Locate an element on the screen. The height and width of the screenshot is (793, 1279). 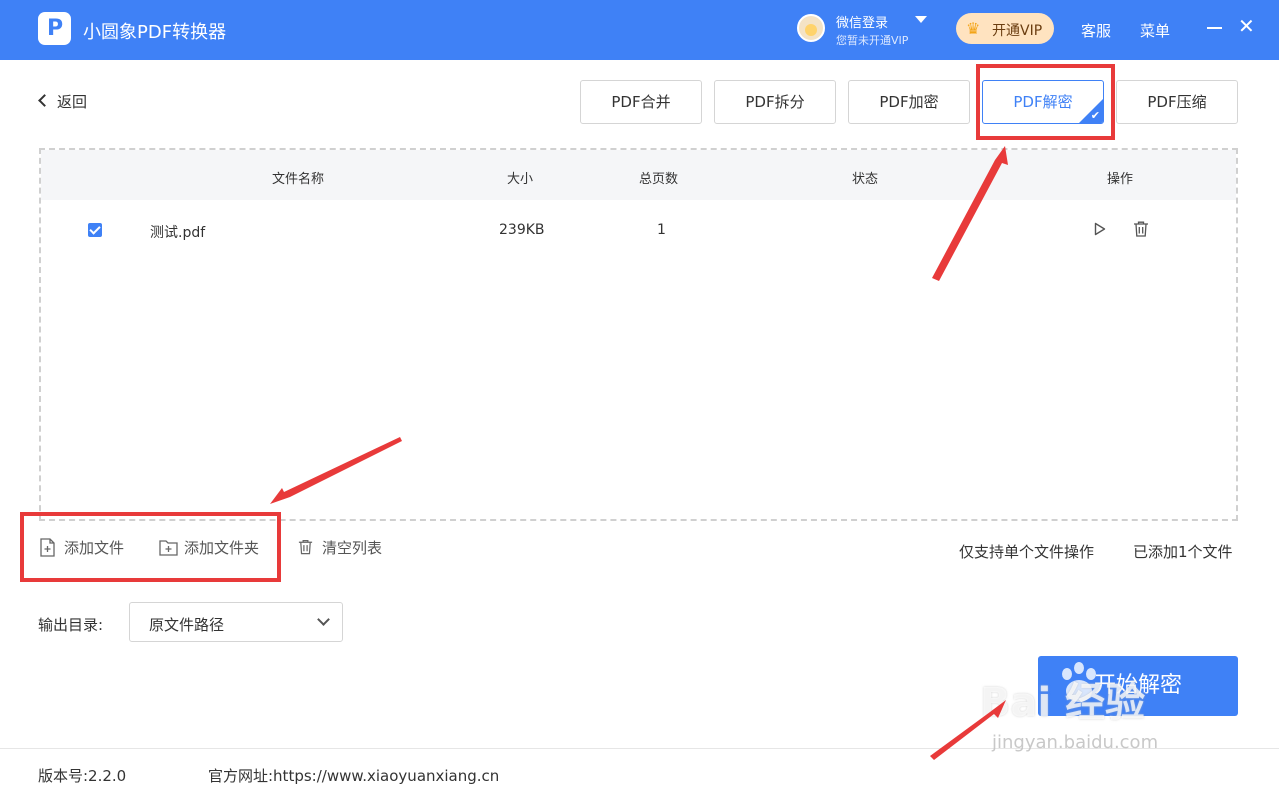
open-vip-button: ♛ 开通VIP is located at coordinates (1005, 28).